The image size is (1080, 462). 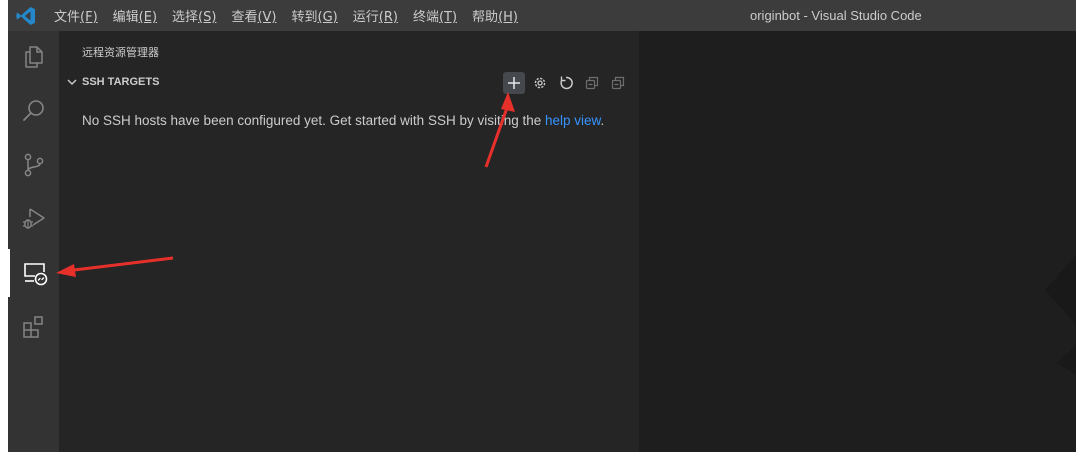 I want to click on extensions-icon, so click(x=32, y=327).